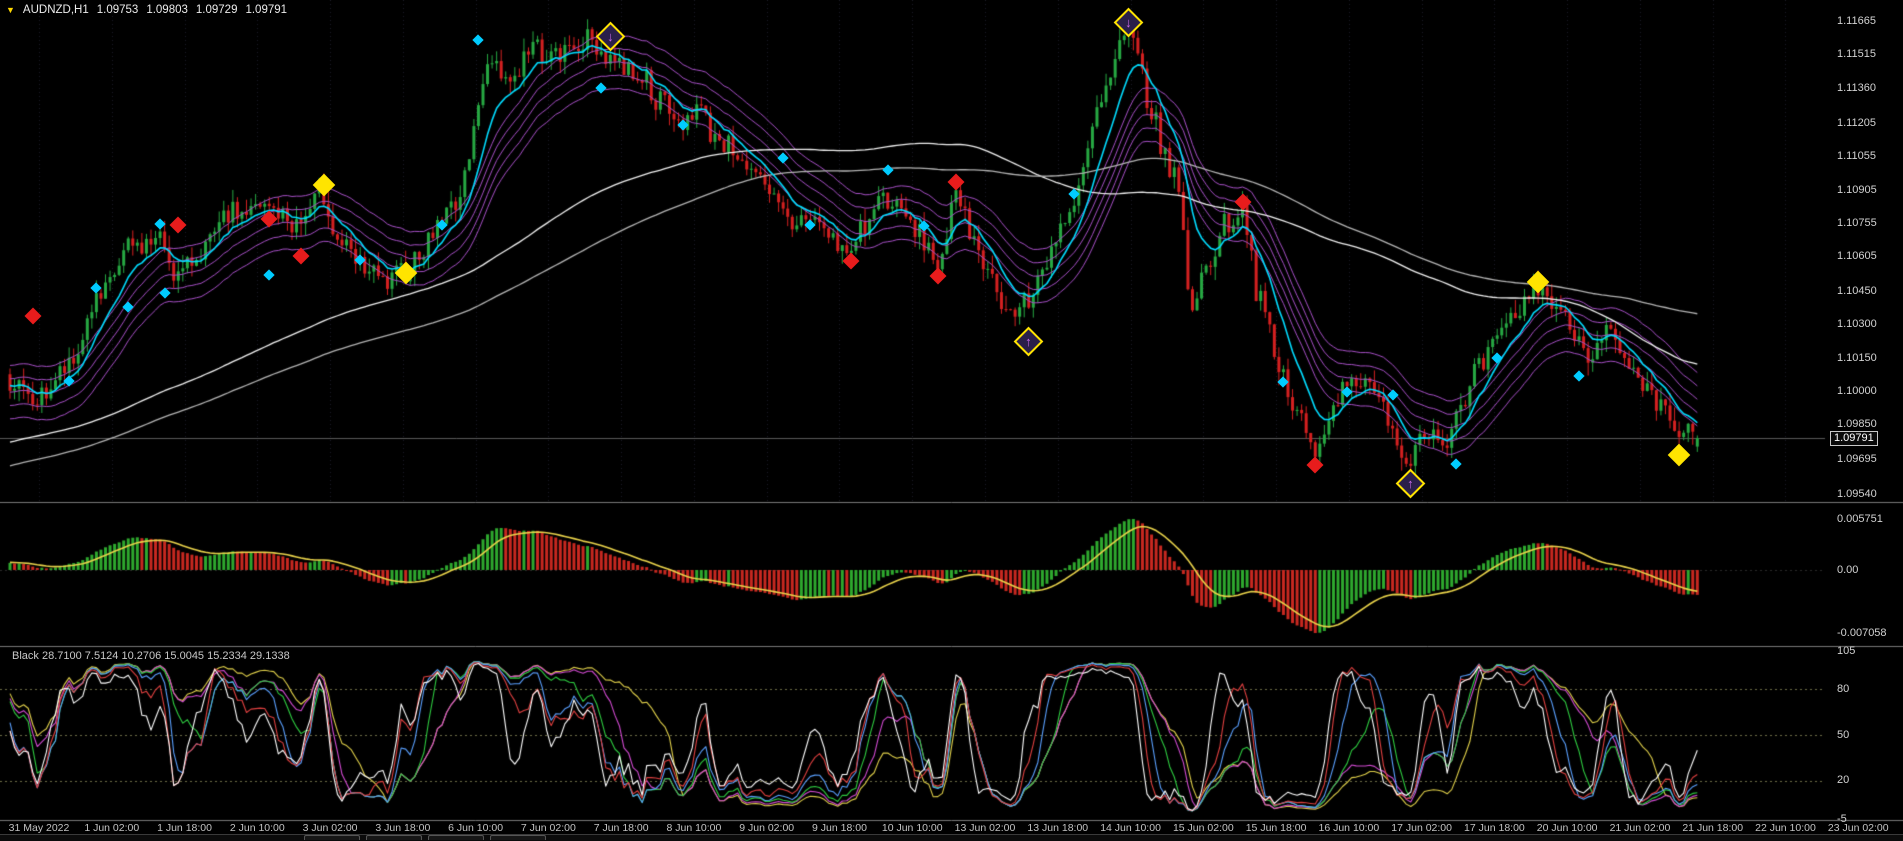 The width and height of the screenshot is (1903, 841). I want to click on low-value: 1.09729, so click(216, 10).